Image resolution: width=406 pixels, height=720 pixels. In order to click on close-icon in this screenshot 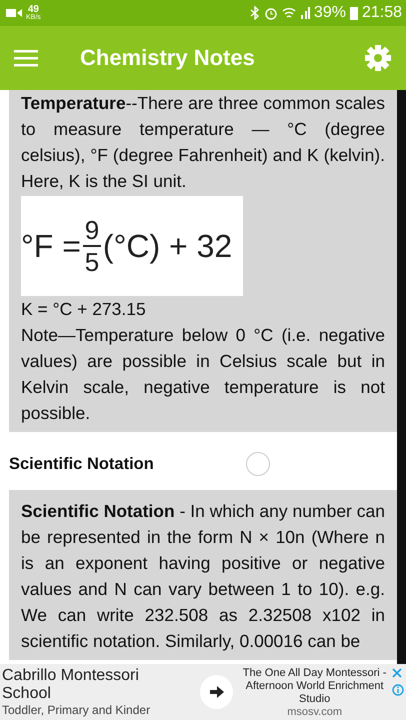, I will do `click(397, 673)`.